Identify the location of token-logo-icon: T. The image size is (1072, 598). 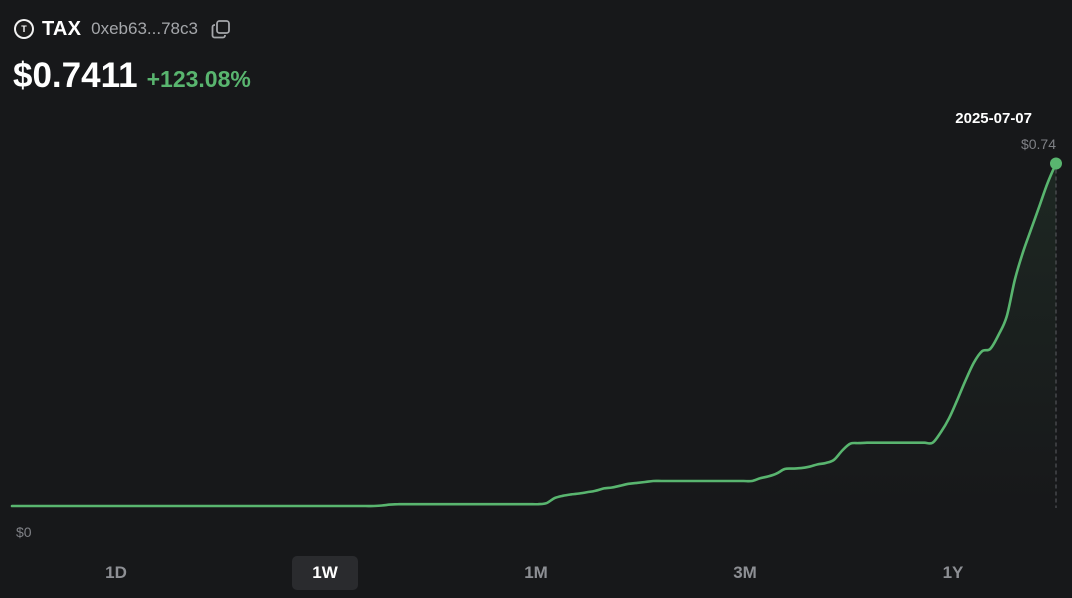
(24, 29).